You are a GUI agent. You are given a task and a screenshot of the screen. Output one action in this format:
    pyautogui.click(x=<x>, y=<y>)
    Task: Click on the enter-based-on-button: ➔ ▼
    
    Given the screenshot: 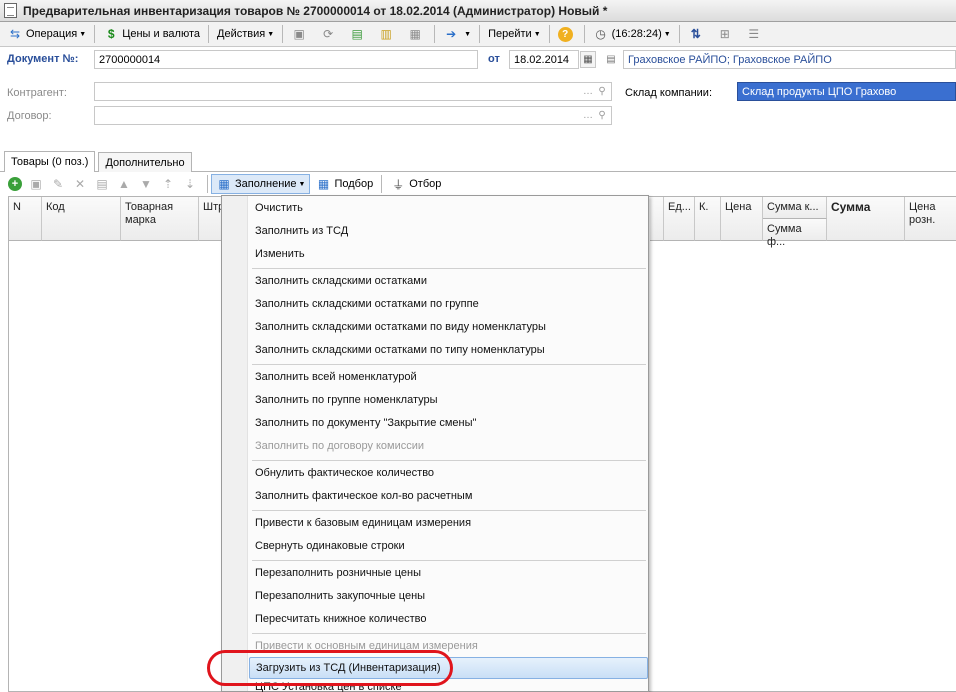 What is the action you would take?
    pyautogui.click(x=457, y=34)
    